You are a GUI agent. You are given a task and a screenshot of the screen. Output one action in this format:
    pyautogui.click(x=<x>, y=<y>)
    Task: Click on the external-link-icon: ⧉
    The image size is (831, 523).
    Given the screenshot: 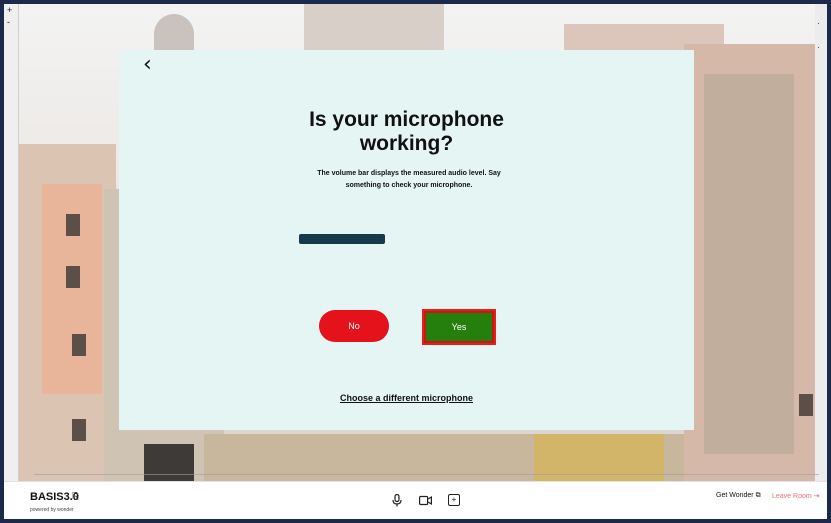 What is the action you would take?
    pyautogui.click(x=758, y=495)
    